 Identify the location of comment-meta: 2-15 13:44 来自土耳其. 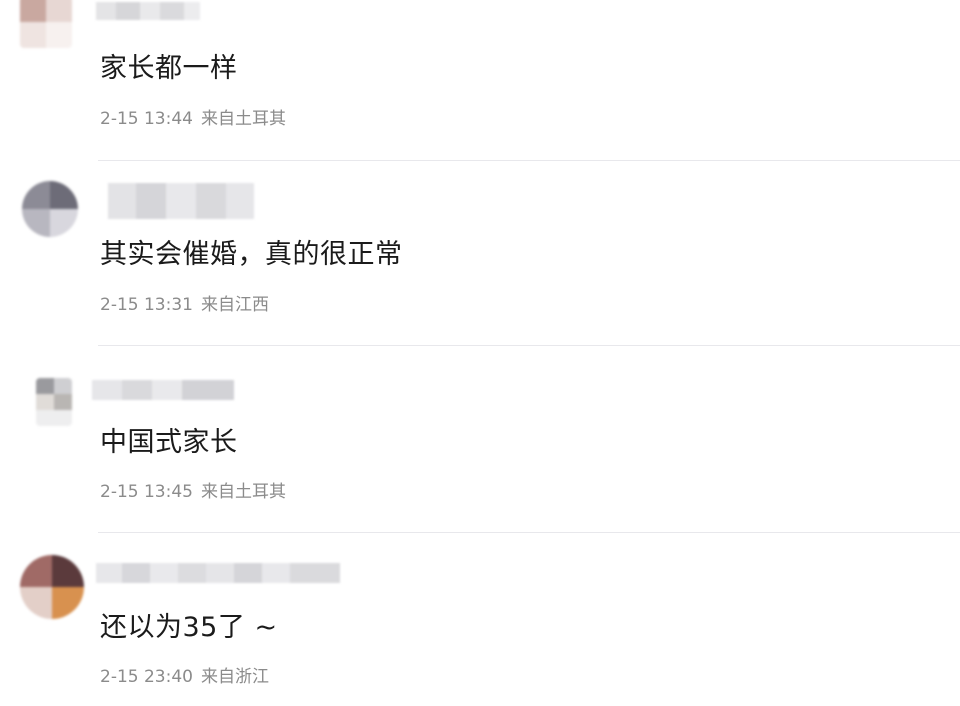
(197, 119).